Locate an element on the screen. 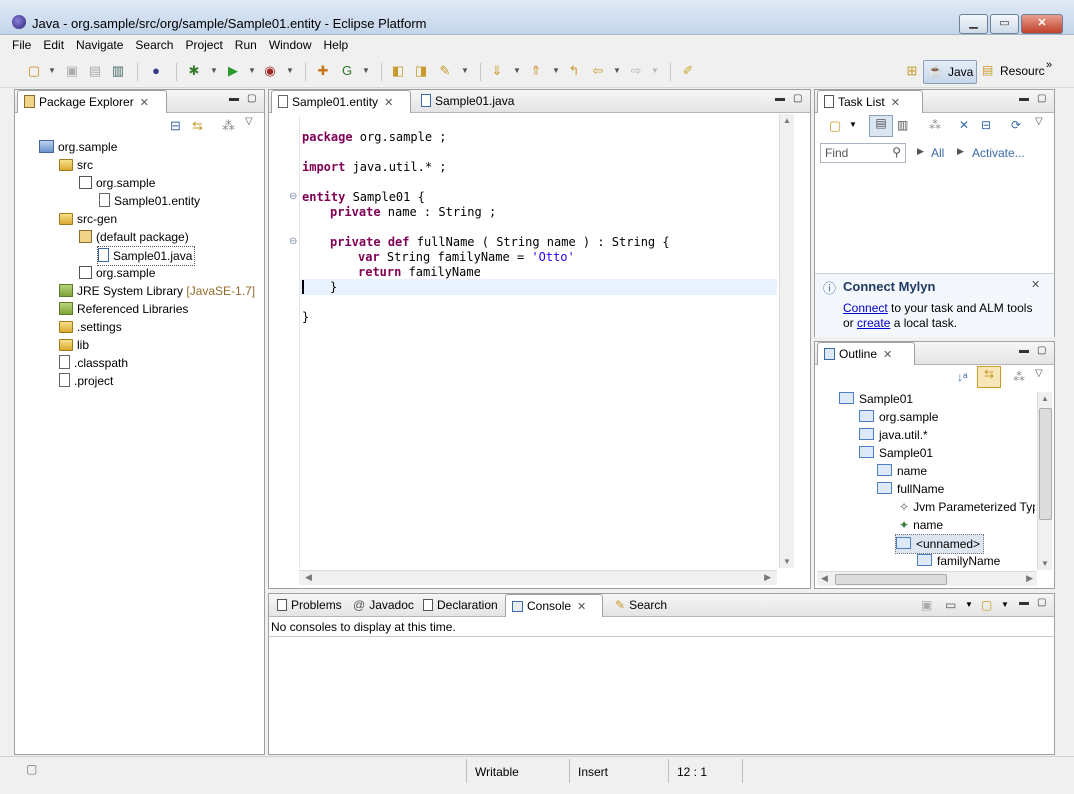 This screenshot has height=794, width=1074. java-perspective-icon: ● is located at coordinates (156, 71).